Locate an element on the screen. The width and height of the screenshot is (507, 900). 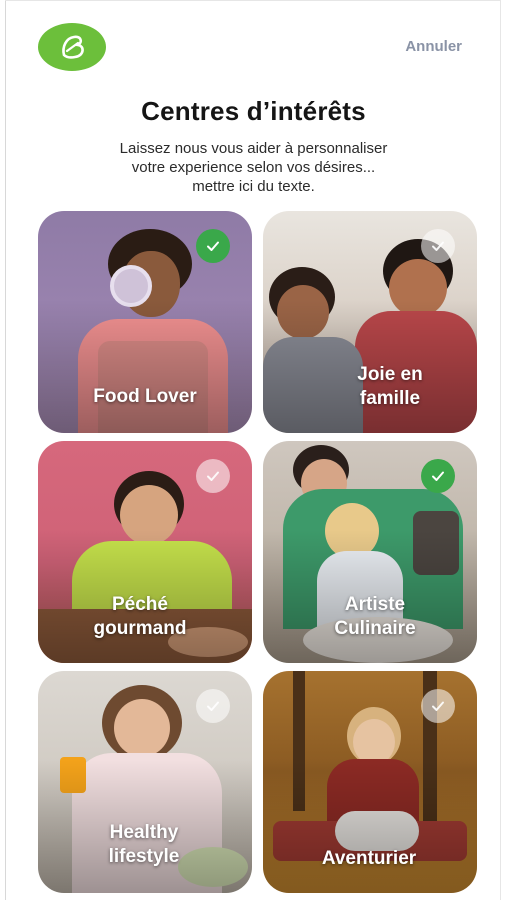
card-label-line-1: Food Lover is located at coordinates (145, 396).